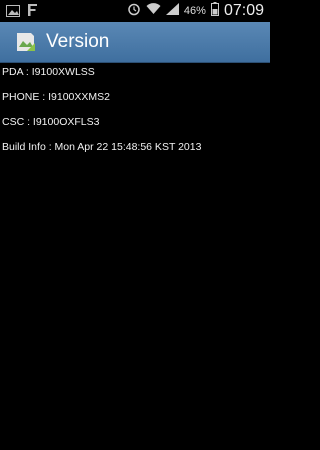  Describe the element at coordinates (172, 11) in the screenshot. I see `signal-icon` at that location.